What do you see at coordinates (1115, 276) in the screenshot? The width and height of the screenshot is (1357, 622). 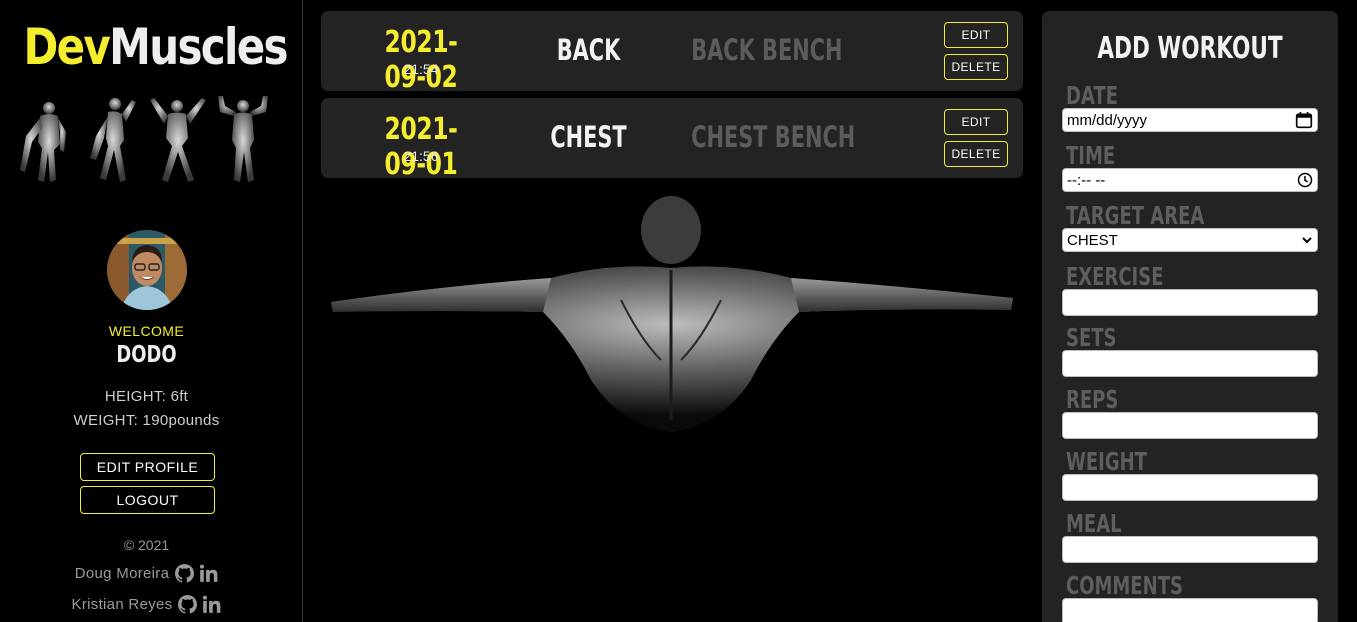 I see `exercise-label: EXERCISE` at bounding box center [1115, 276].